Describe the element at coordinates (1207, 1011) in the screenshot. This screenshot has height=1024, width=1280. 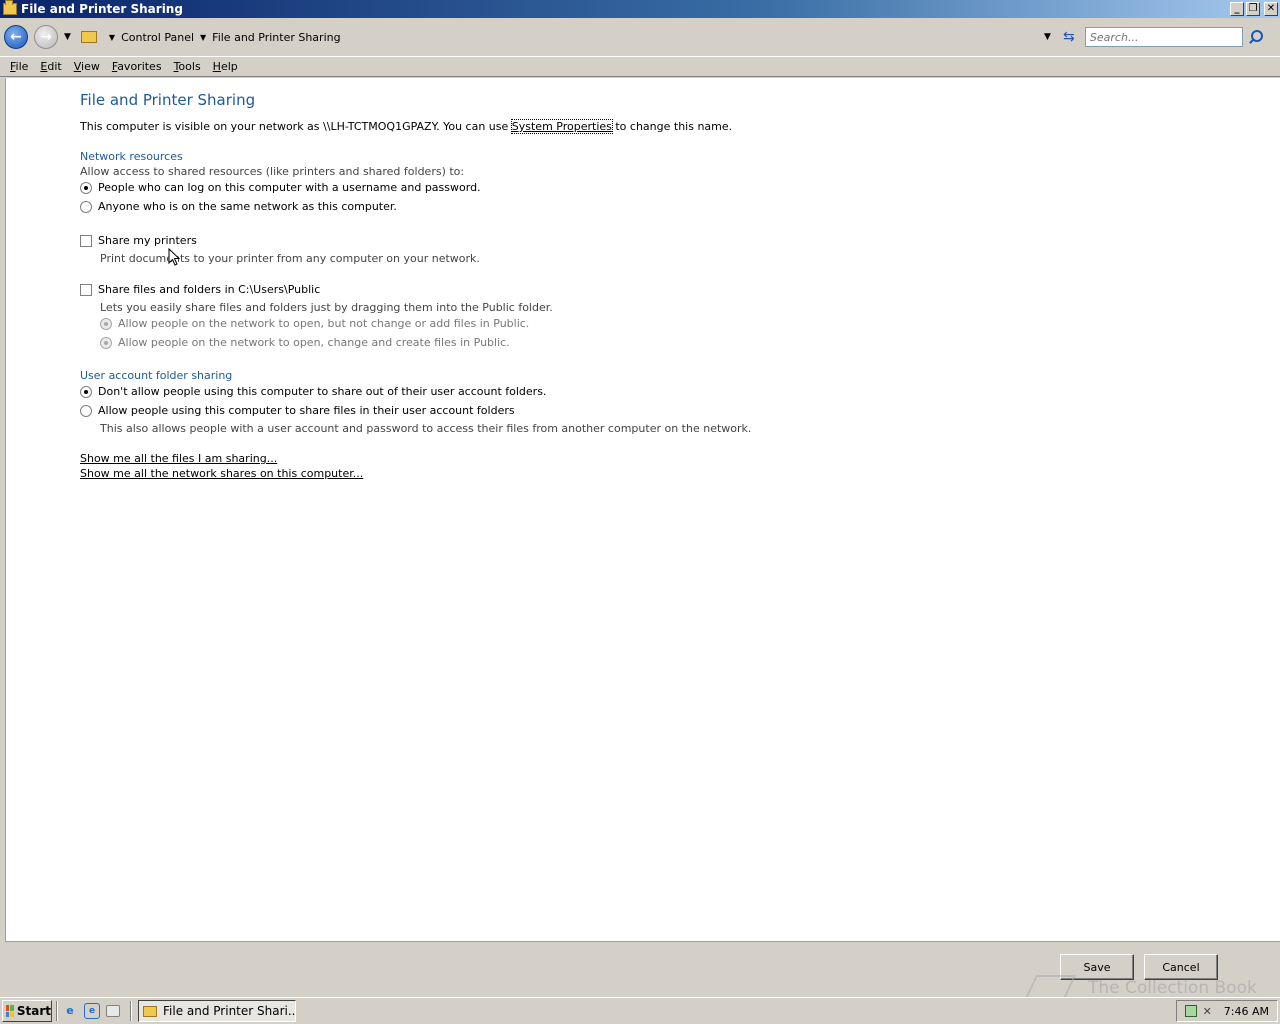
I see `network-disconnected-icon: ✕` at that location.